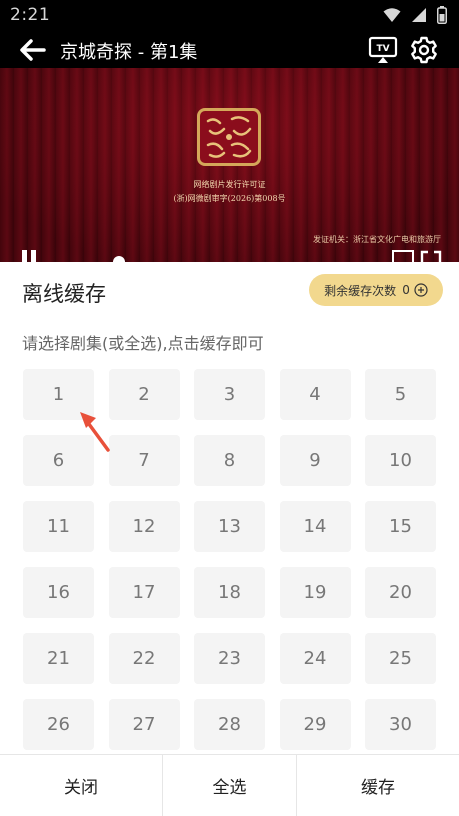  I want to click on episode-cell-30: 30, so click(400, 724).